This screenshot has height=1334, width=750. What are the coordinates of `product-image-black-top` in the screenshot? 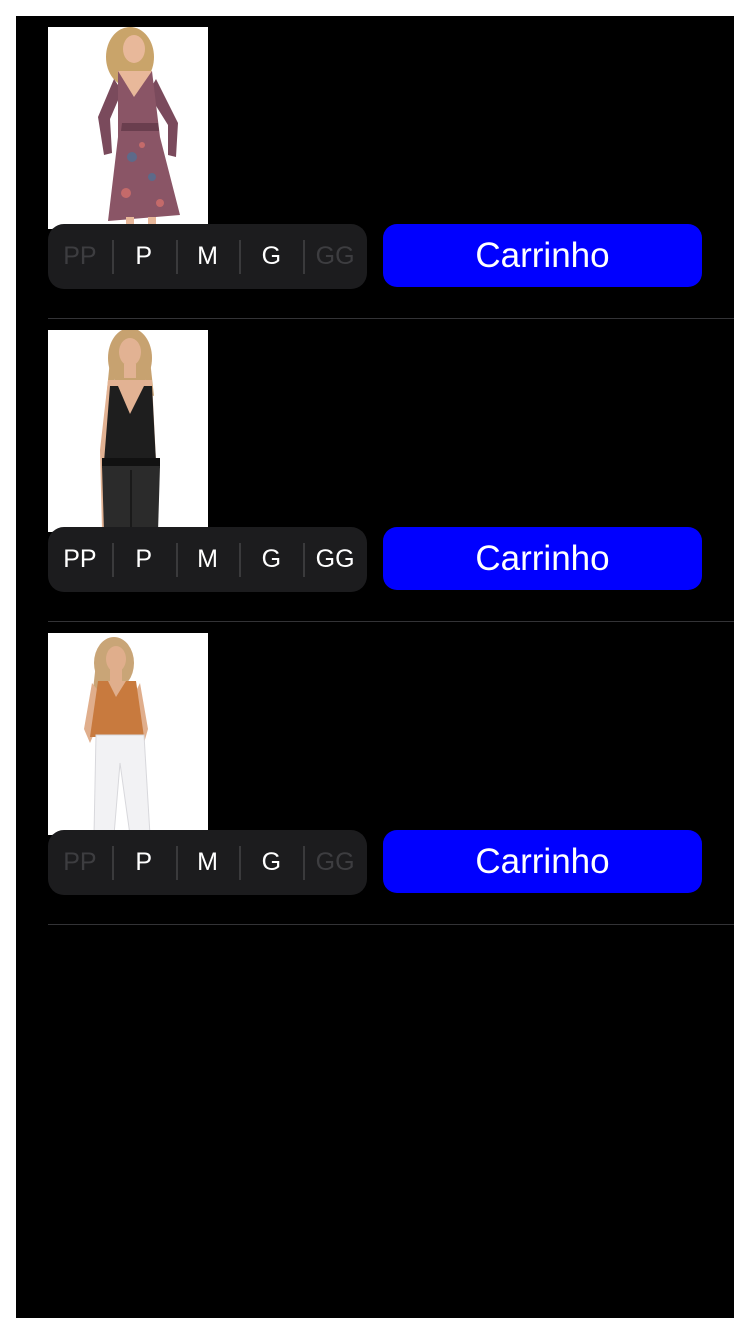 It's located at (128, 431).